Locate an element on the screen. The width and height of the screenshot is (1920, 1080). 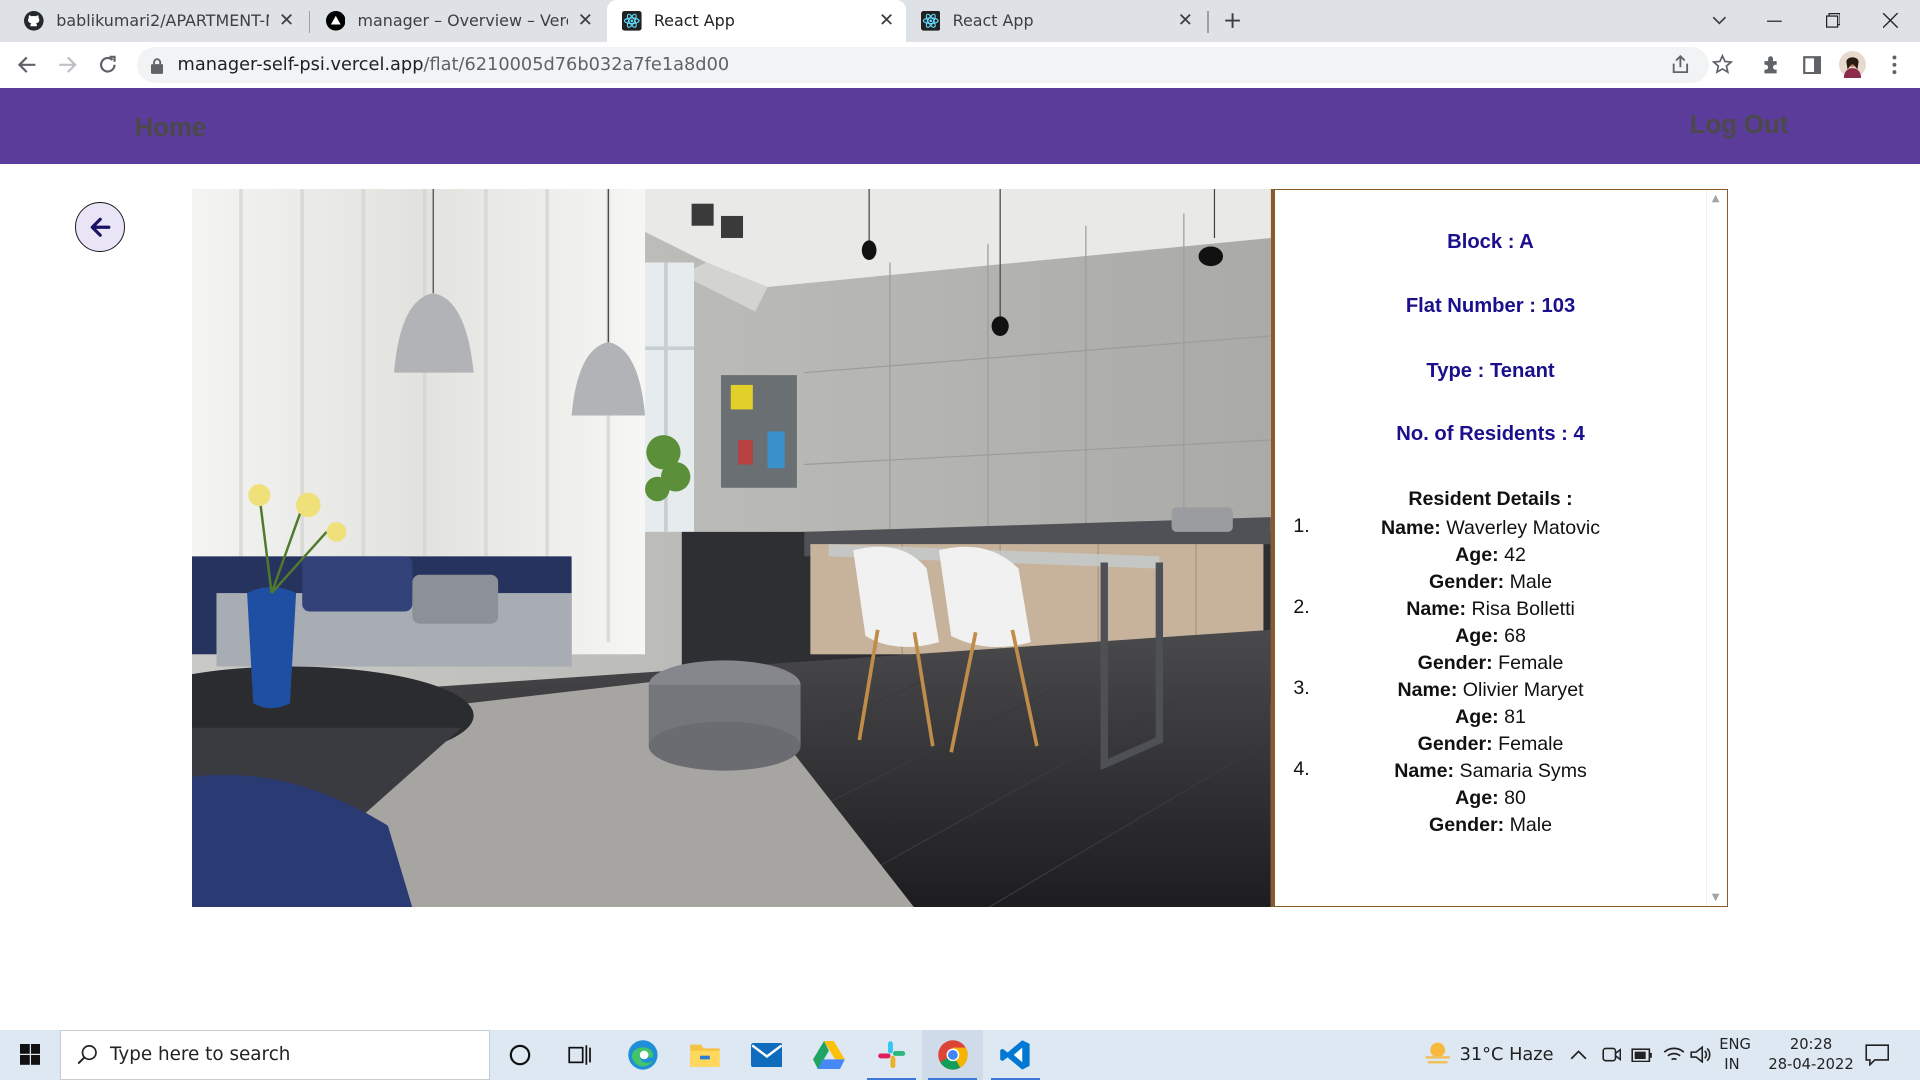
tab-github: bablikumari2/APARTMENT-MAN ✕ is located at coordinates (153, 21).